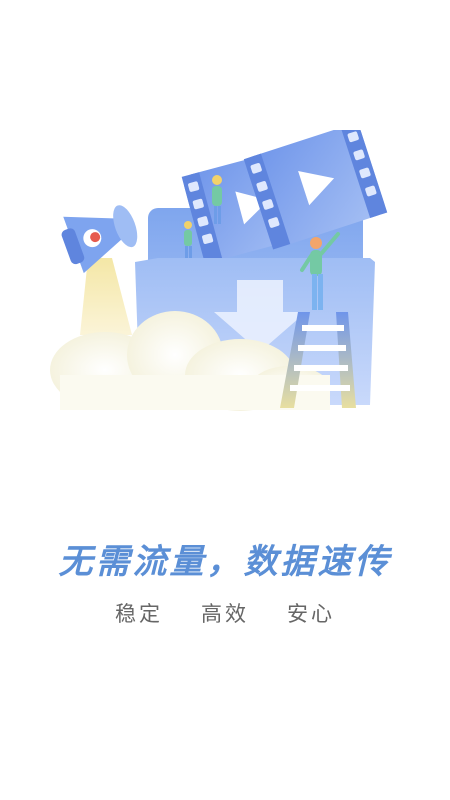 This screenshot has height=800, width=450. I want to click on feature-list: 稳定 高效 安心, so click(225, 613).